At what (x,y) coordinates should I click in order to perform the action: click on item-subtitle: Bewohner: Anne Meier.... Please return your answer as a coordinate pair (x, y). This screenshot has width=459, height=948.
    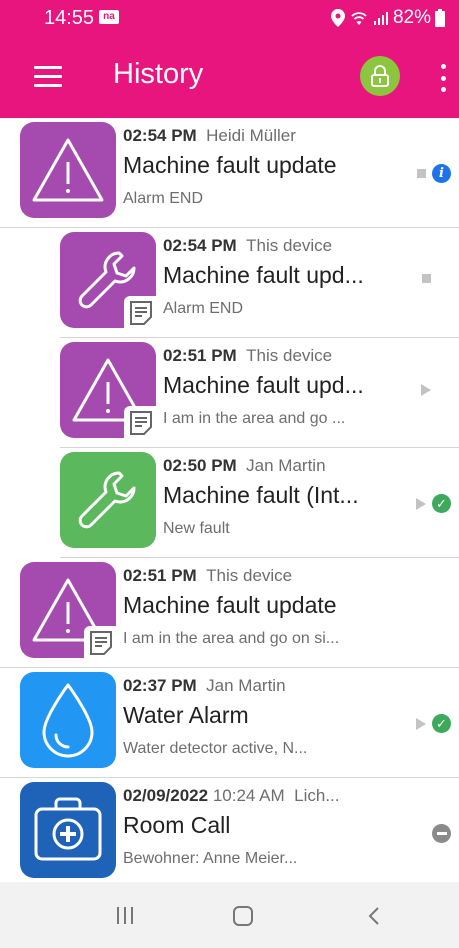
    Looking at the image, I should click on (210, 858).